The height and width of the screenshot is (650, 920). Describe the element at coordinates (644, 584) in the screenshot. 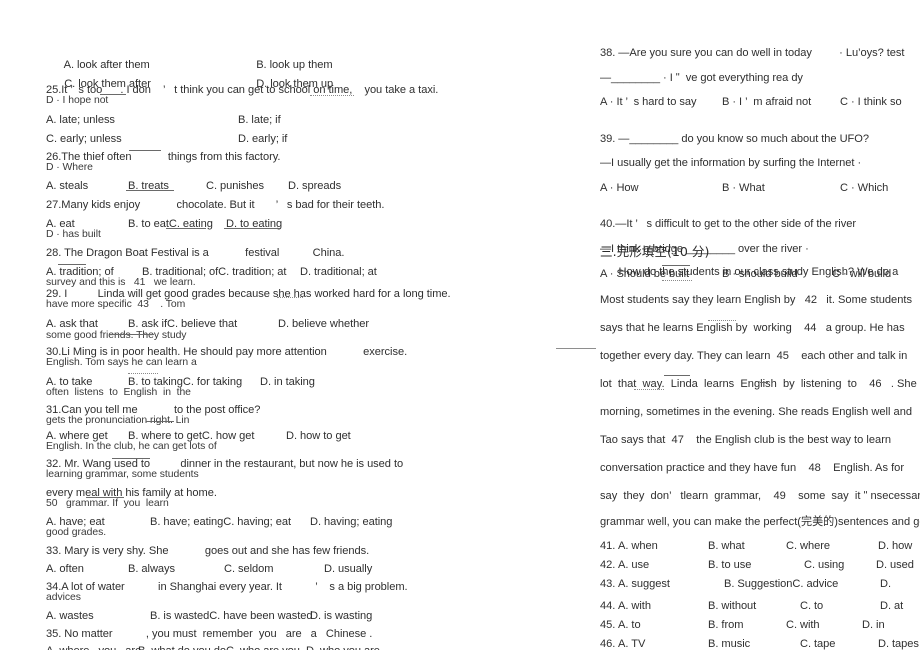

I see `cloze-option-43-a: A. suggest` at that location.